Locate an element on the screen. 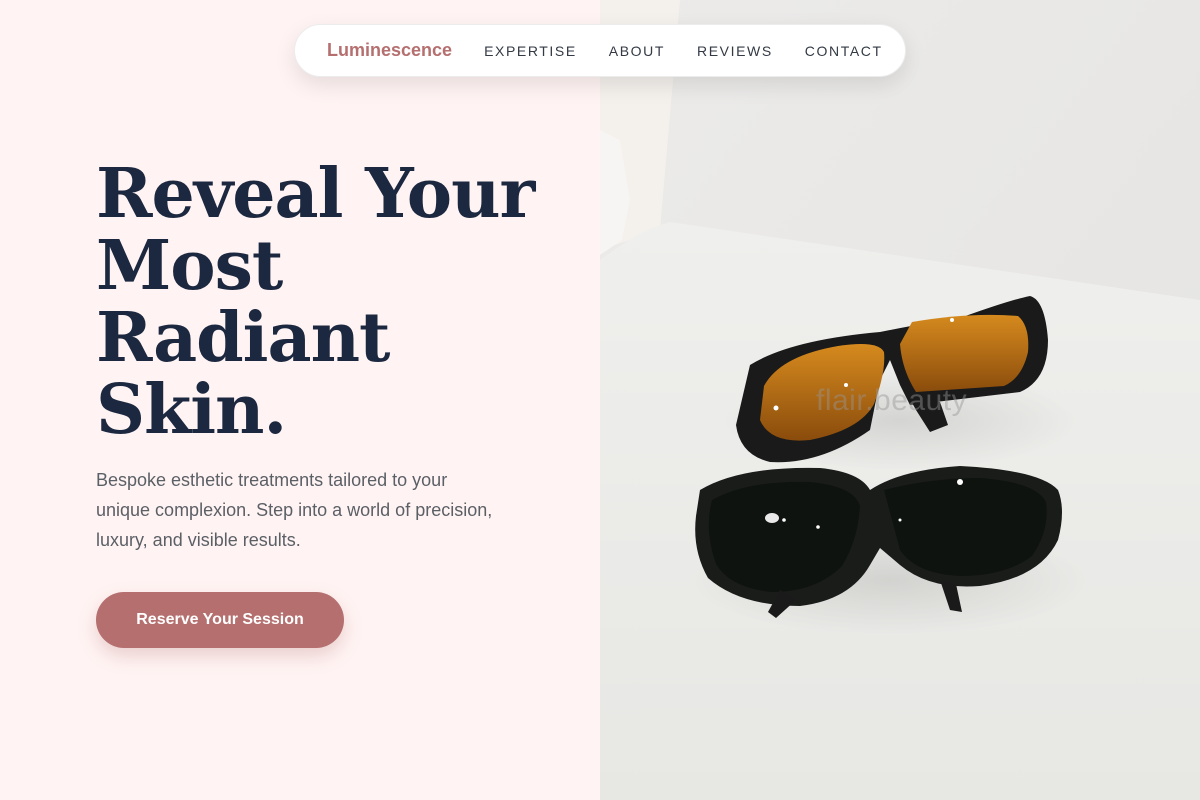 This screenshot has width=1200, height=800. nav-link-contact: CONTACT is located at coordinates (844, 51).